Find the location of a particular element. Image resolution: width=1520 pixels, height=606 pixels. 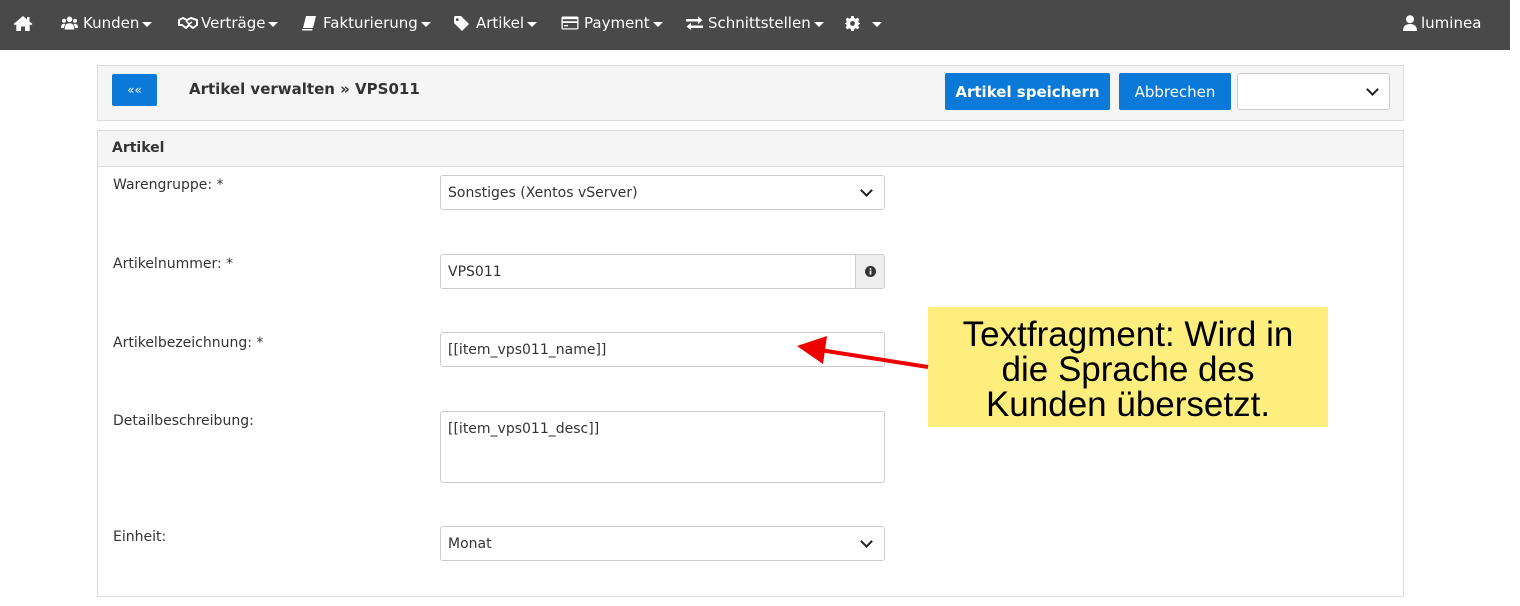

cancel-button: Abbrechen is located at coordinates (1175, 91).